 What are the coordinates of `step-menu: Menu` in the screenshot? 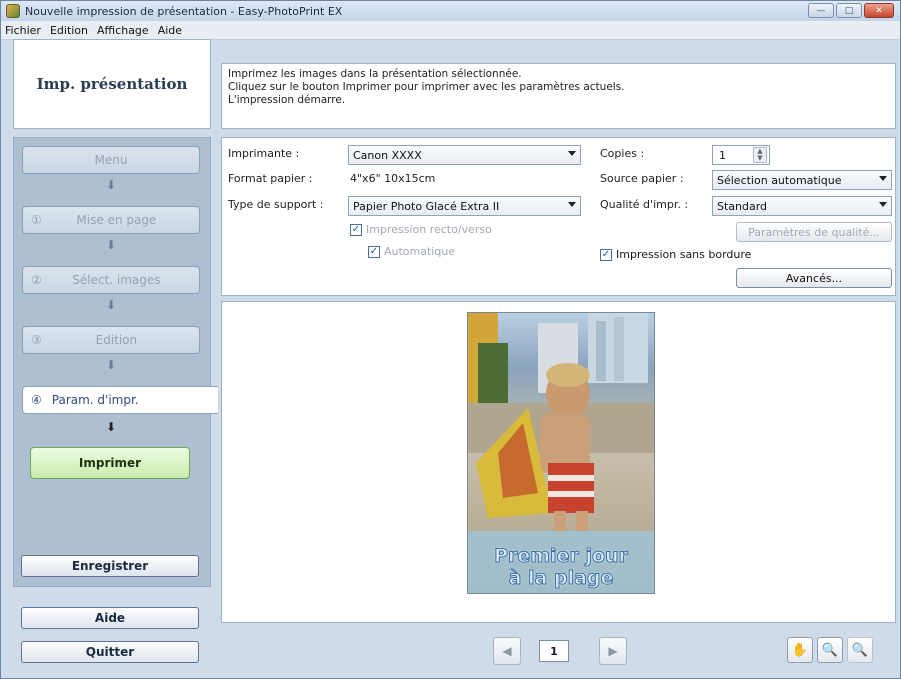 It's located at (111, 160).